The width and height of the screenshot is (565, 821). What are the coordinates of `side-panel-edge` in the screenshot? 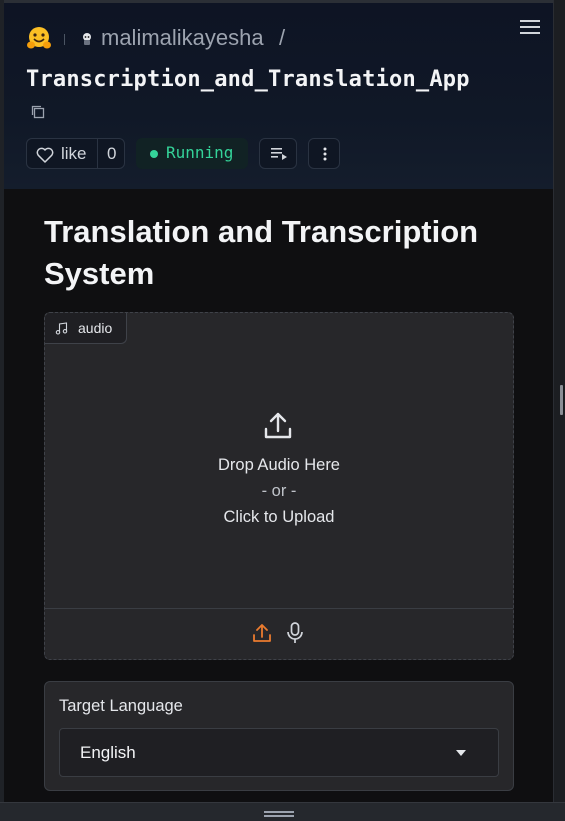 It's located at (559, 410).